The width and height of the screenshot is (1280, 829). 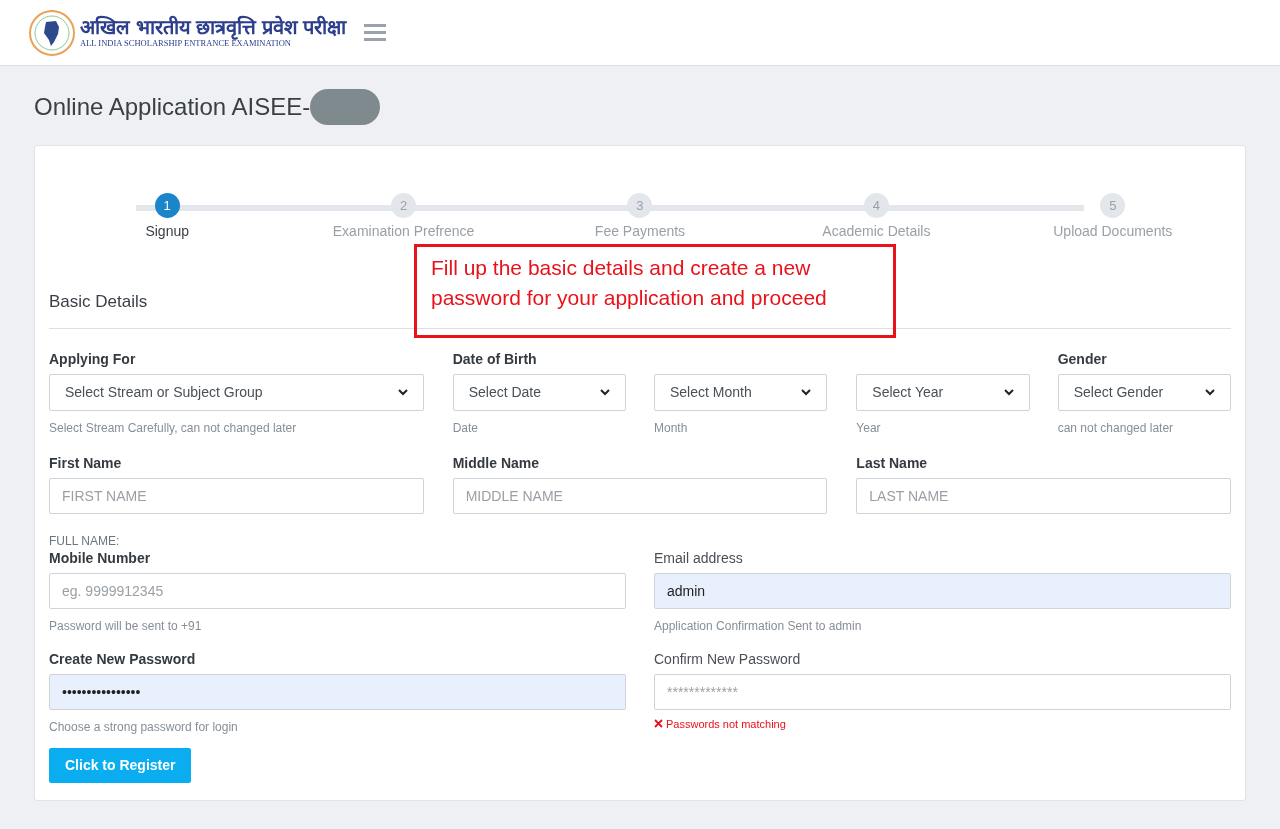 What do you see at coordinates (876, 231) in the screenshot?
I see `step-label: Academic Details` at bounding box center [876, 231].